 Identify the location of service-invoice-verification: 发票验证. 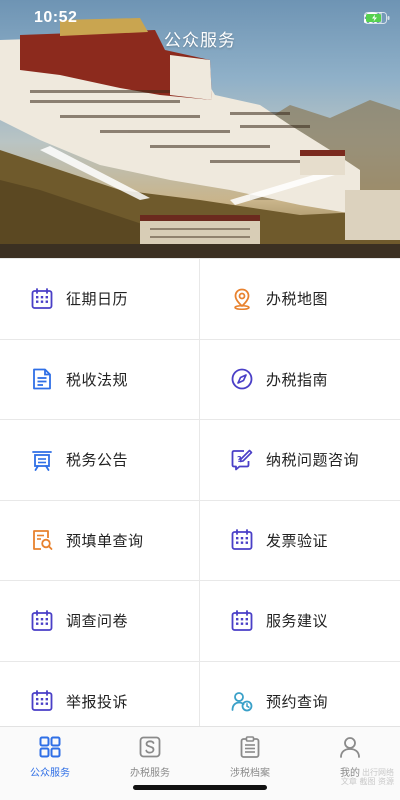
(300, 540).